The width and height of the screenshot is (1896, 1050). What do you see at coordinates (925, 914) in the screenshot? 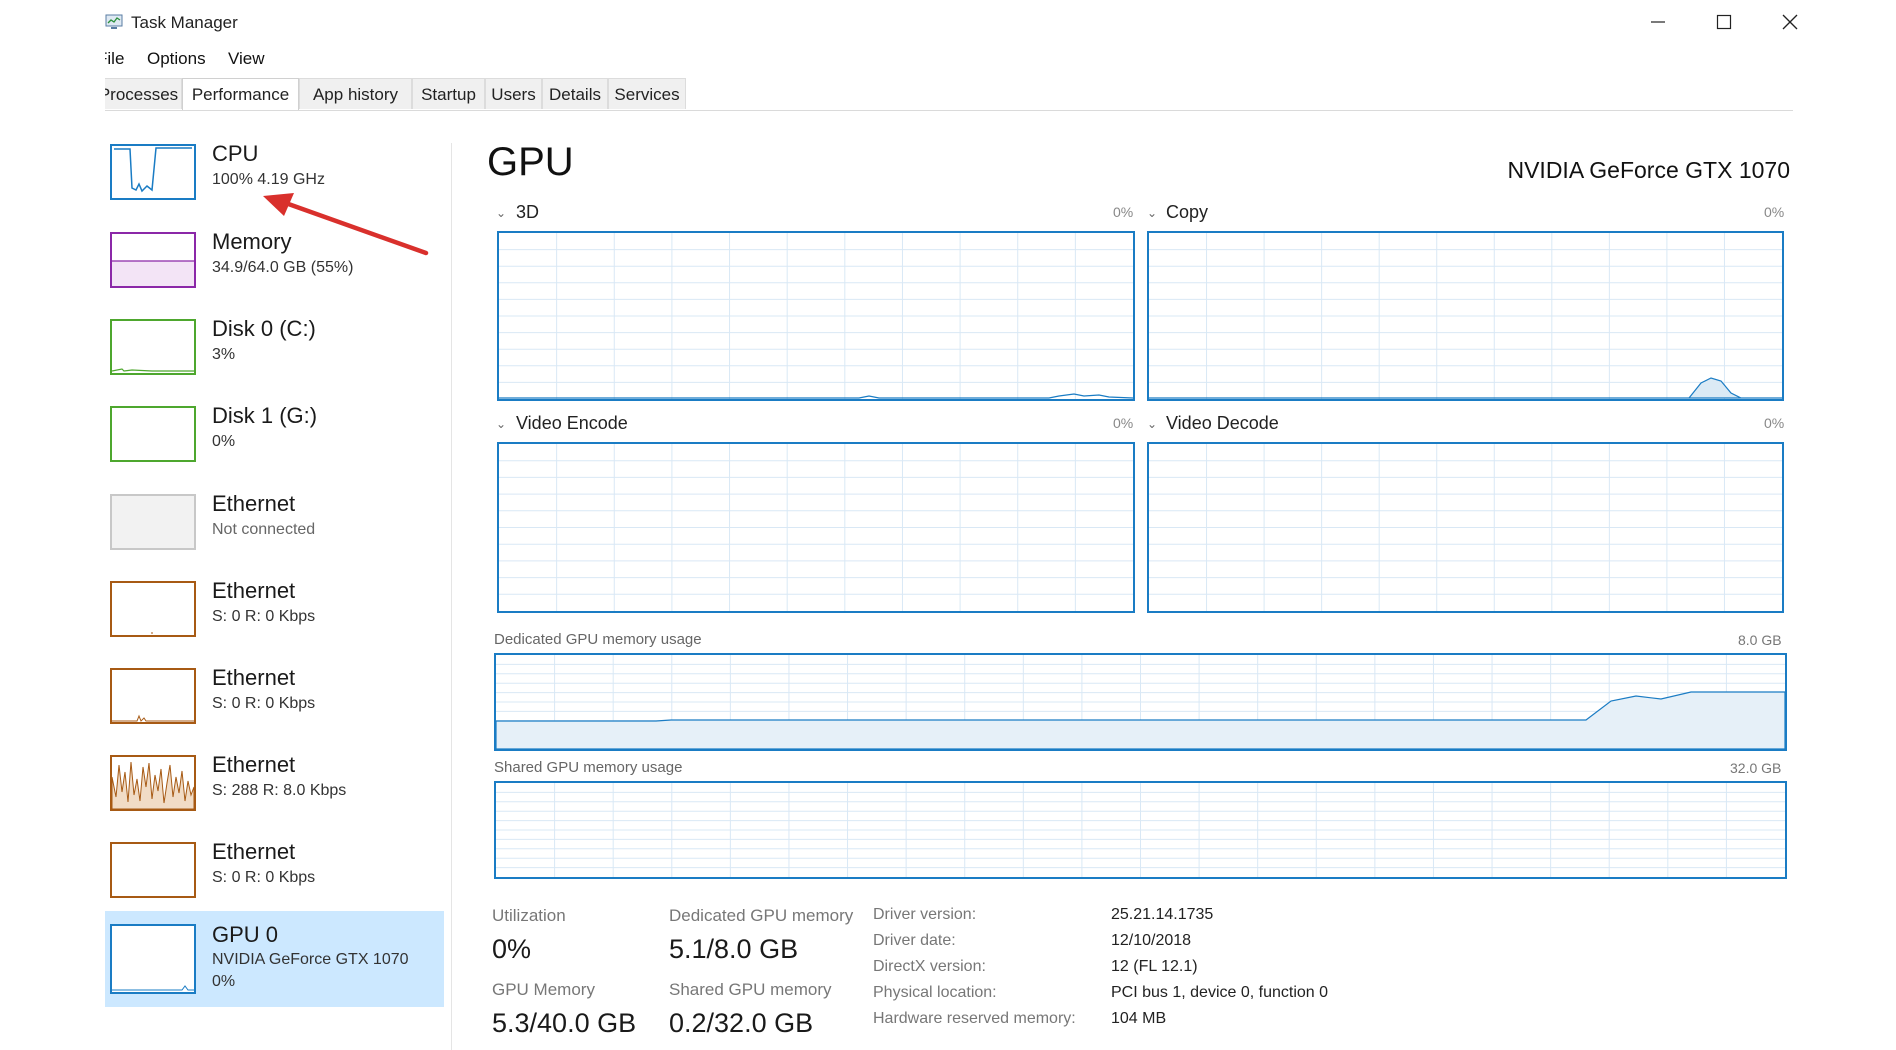
I see `driver-version-label: Driver version:` at bounding box center [925, 914].